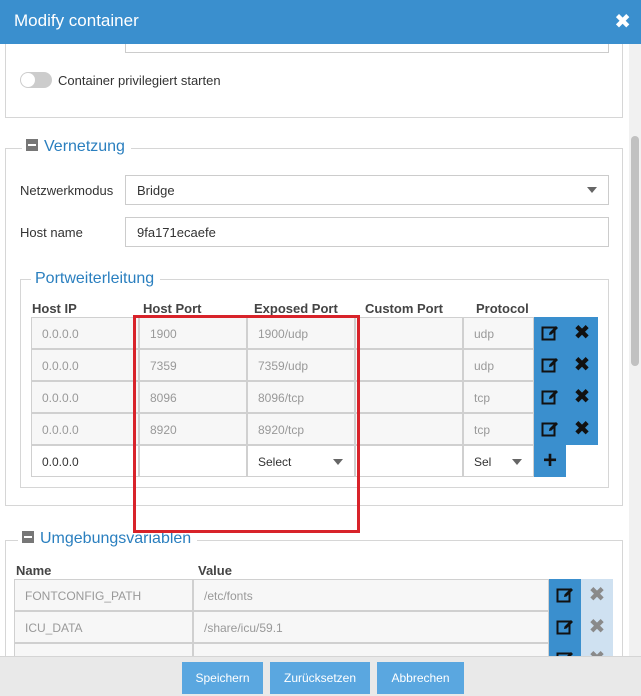 Image resolution: width=641 pixels, height=696 pixels. I want to click on privileged-toggle, so click(36, 80).